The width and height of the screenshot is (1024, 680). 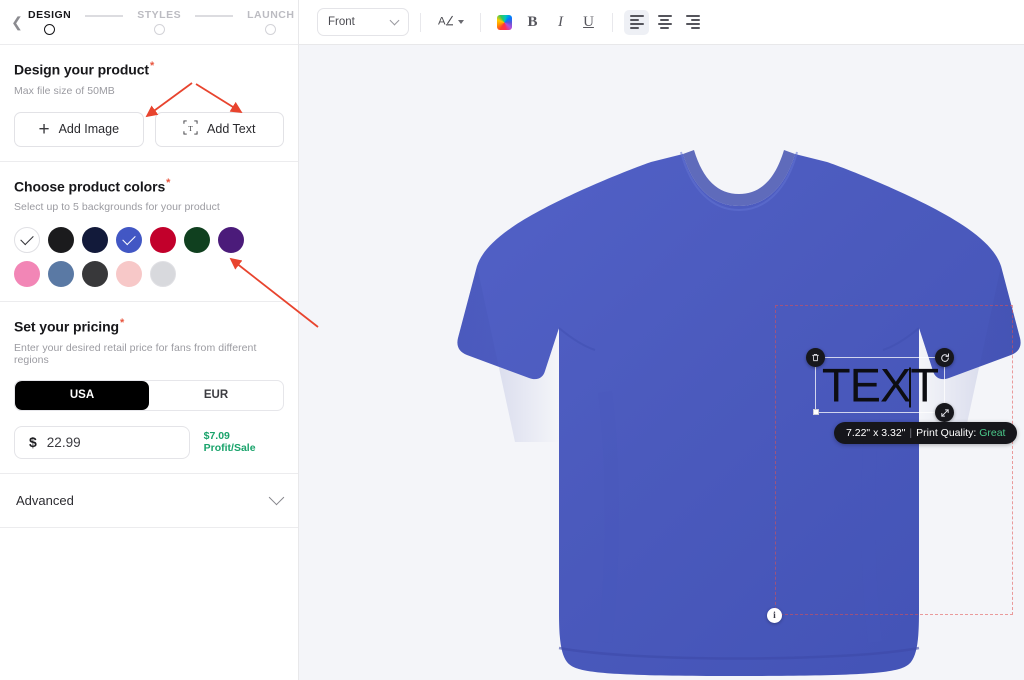 I want to click on step-divider, so click(x=104, y=16).